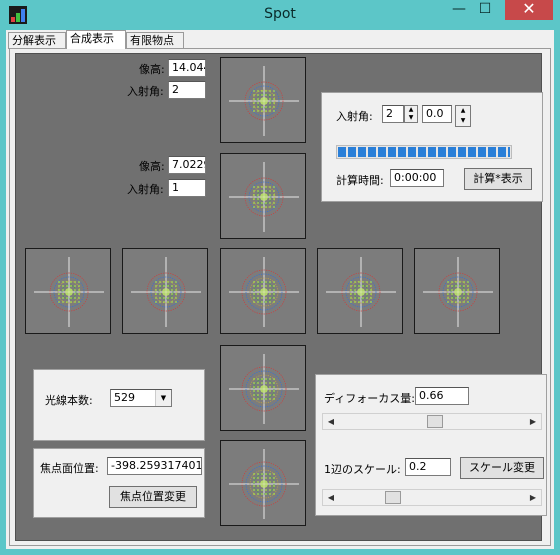  I want to click on focal-plane-field: -398.2593174013, so click(154, 466).